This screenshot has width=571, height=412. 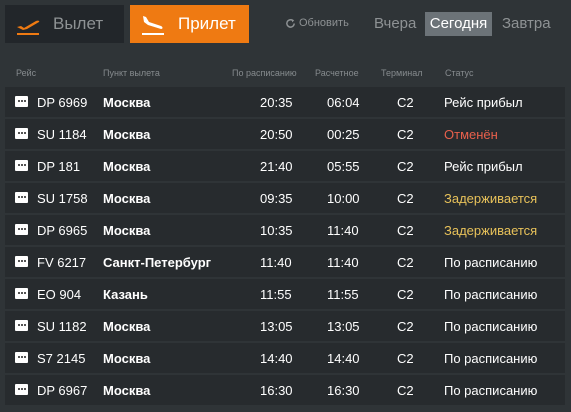 I want to click on estimated-time: 11:55, so click(x=343, y=294).